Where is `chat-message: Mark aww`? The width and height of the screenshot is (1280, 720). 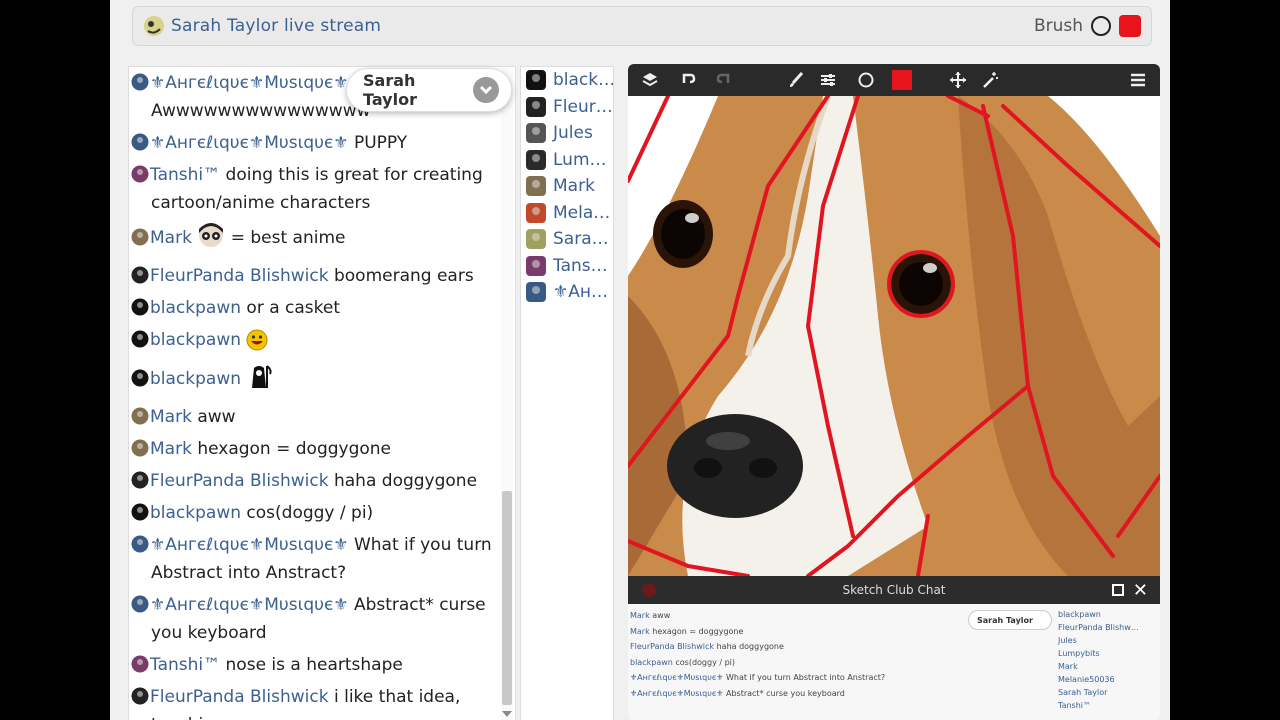
chat-message: Mark aww is located at coordinates (316, 417).